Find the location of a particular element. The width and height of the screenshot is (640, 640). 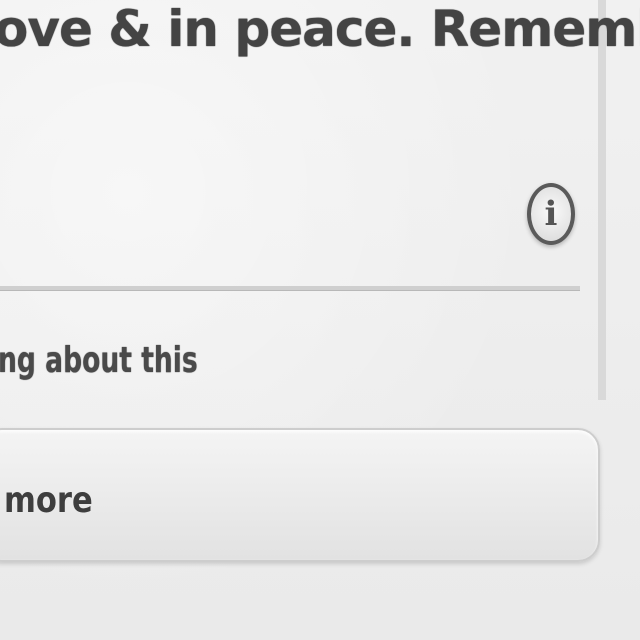

info-button: i is located at coordinates (551, 214).